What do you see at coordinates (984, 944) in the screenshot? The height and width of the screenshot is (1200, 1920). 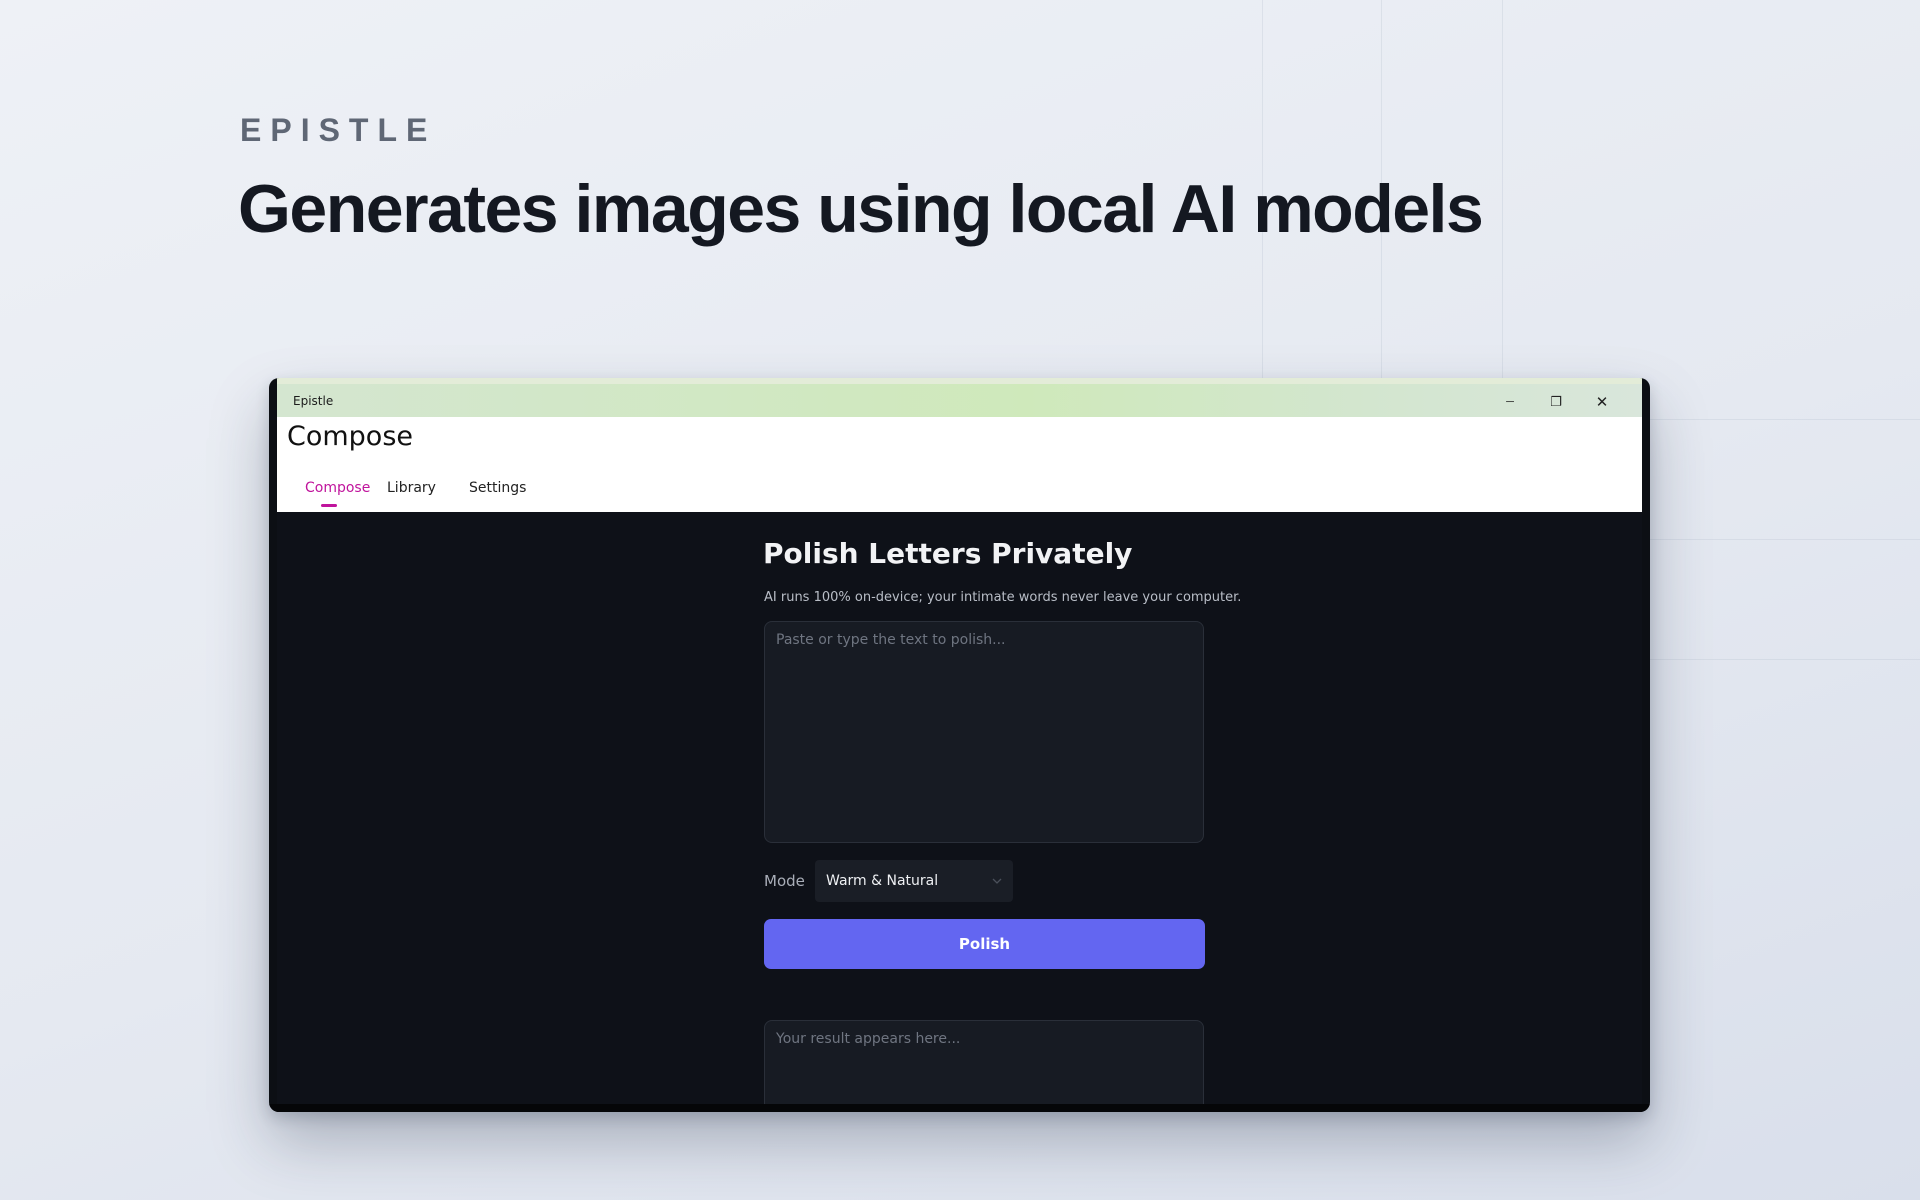 I see `polish-button: Polish` at bounding box center [984, 944].